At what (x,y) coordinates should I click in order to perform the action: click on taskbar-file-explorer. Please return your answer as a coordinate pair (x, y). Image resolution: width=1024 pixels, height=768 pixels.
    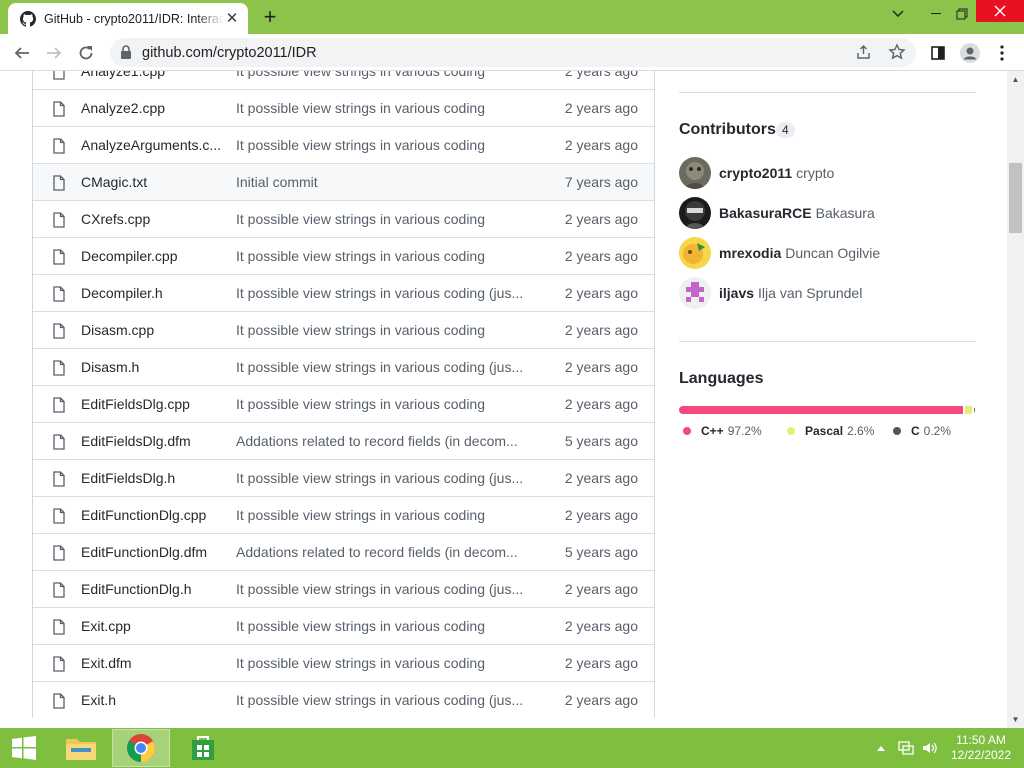
    Looking at the image, I should click on (81, 748).